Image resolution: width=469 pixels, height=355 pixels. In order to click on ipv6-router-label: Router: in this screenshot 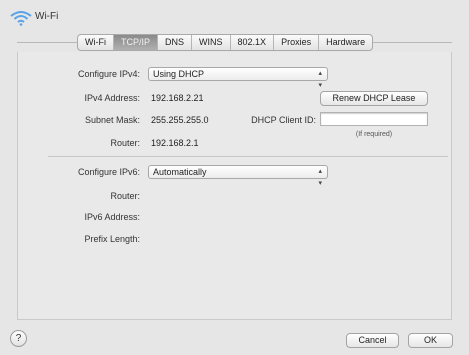, I will do `click(125, 196)`.